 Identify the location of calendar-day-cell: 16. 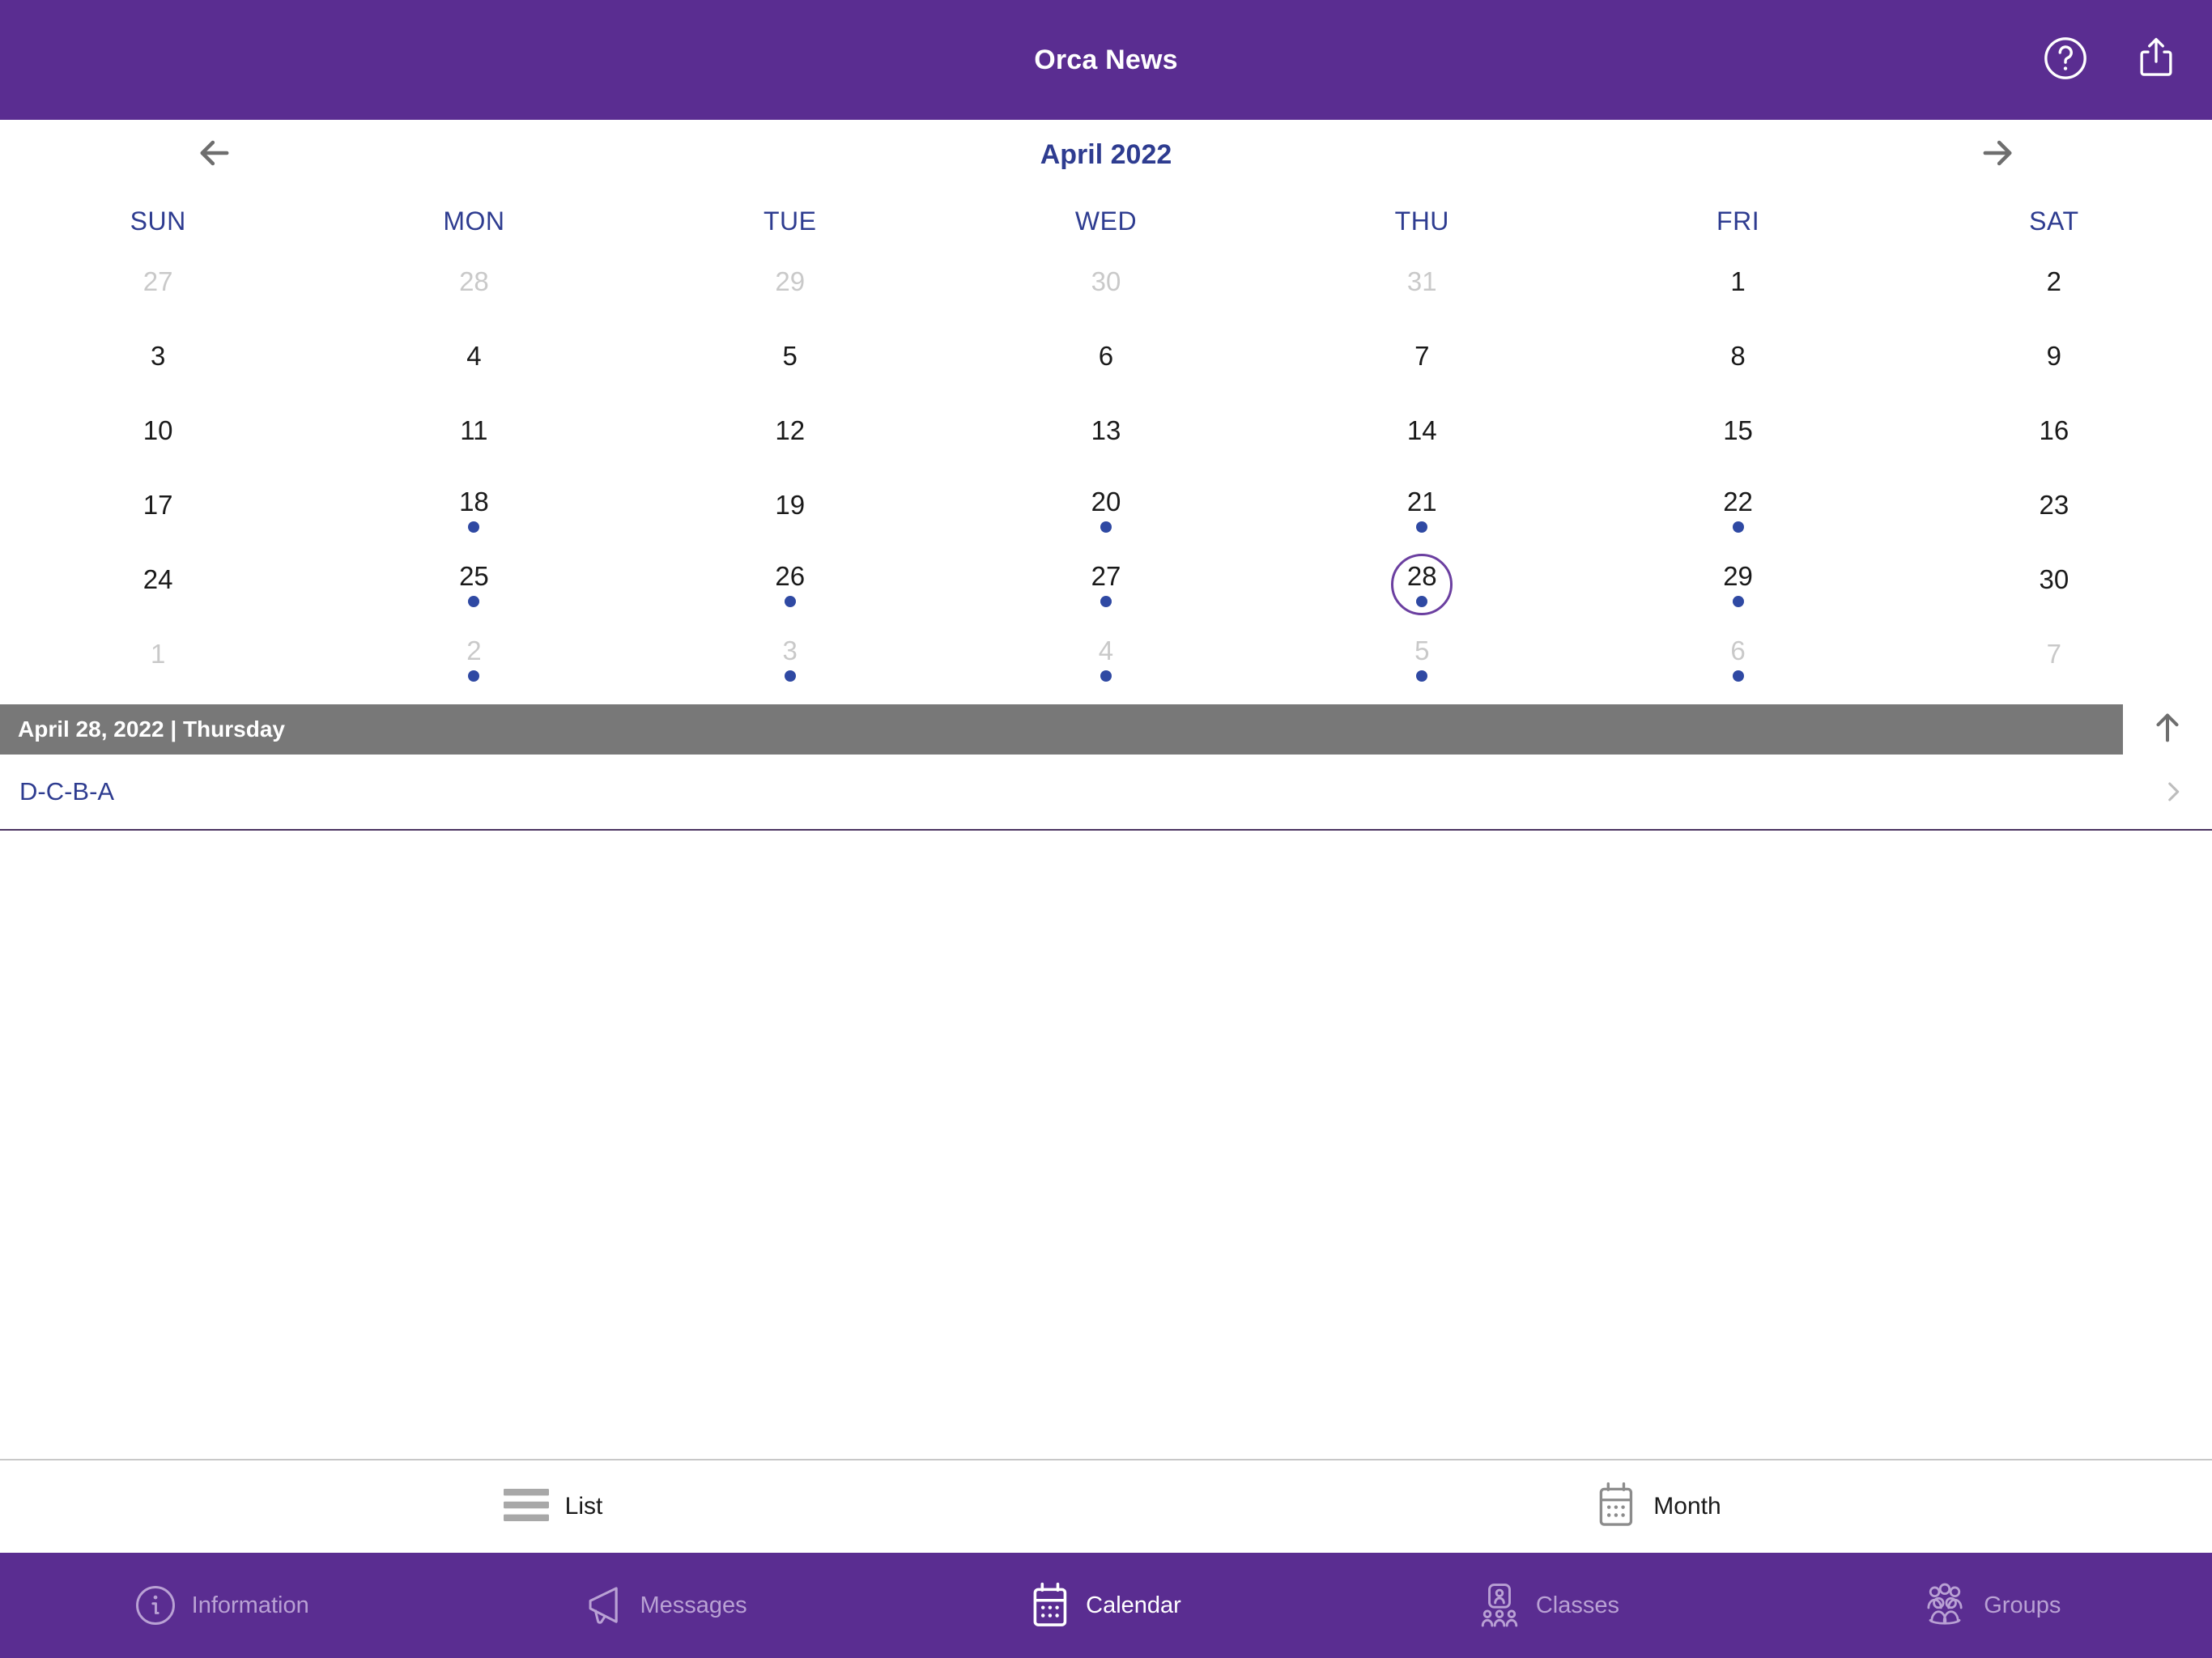
(2054, 439).